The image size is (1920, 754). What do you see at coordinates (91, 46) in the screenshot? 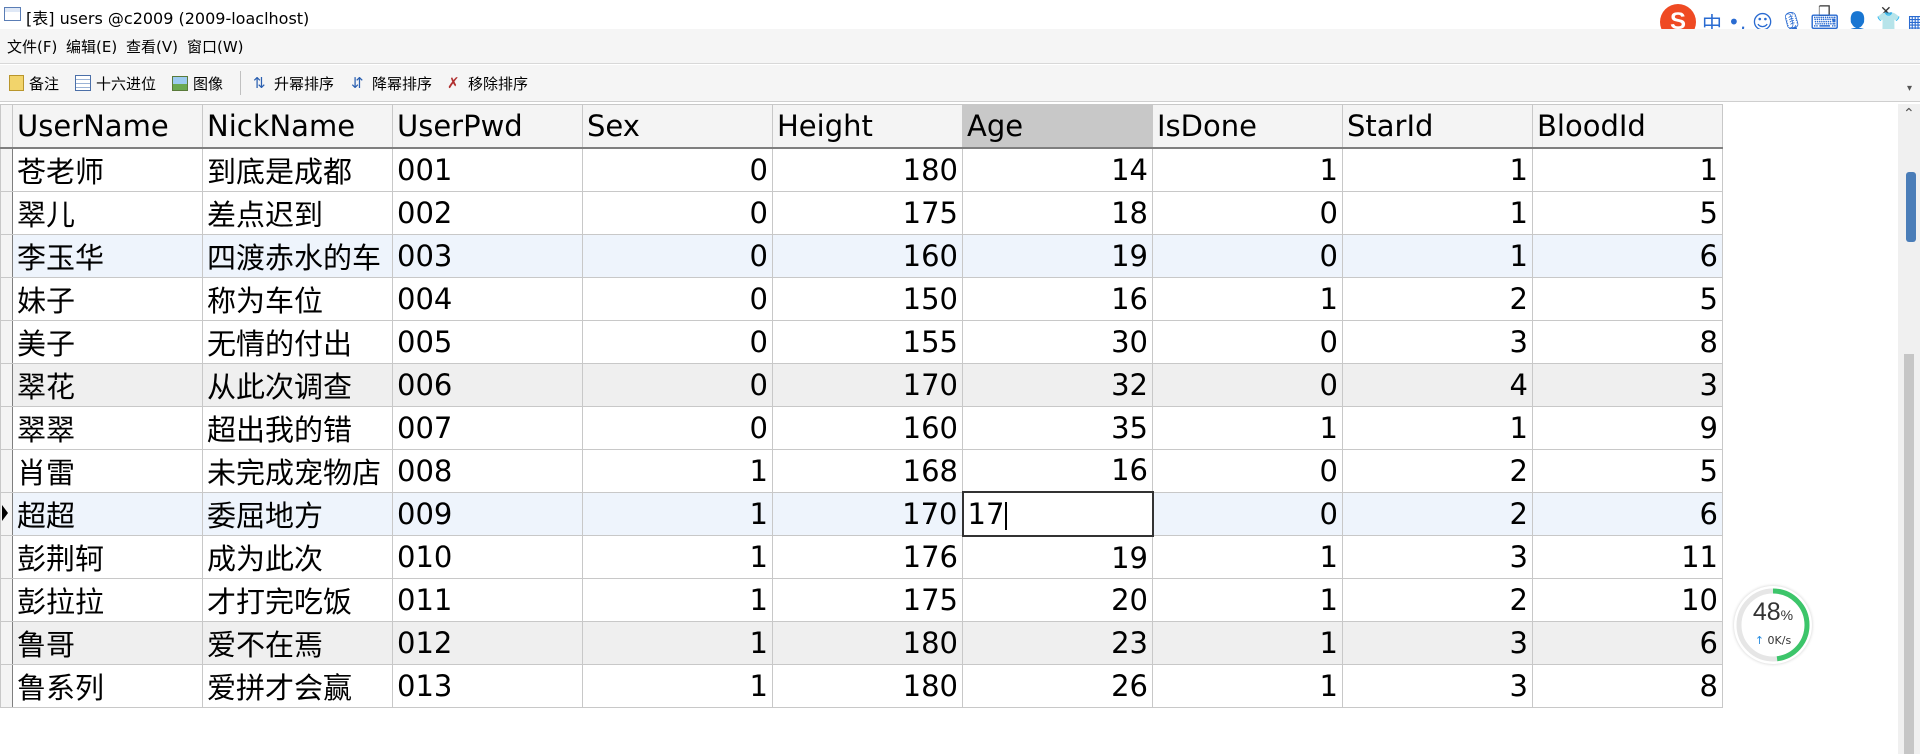
I see `menu-edit: 编辑(E)` at bounding box center [91, 46].